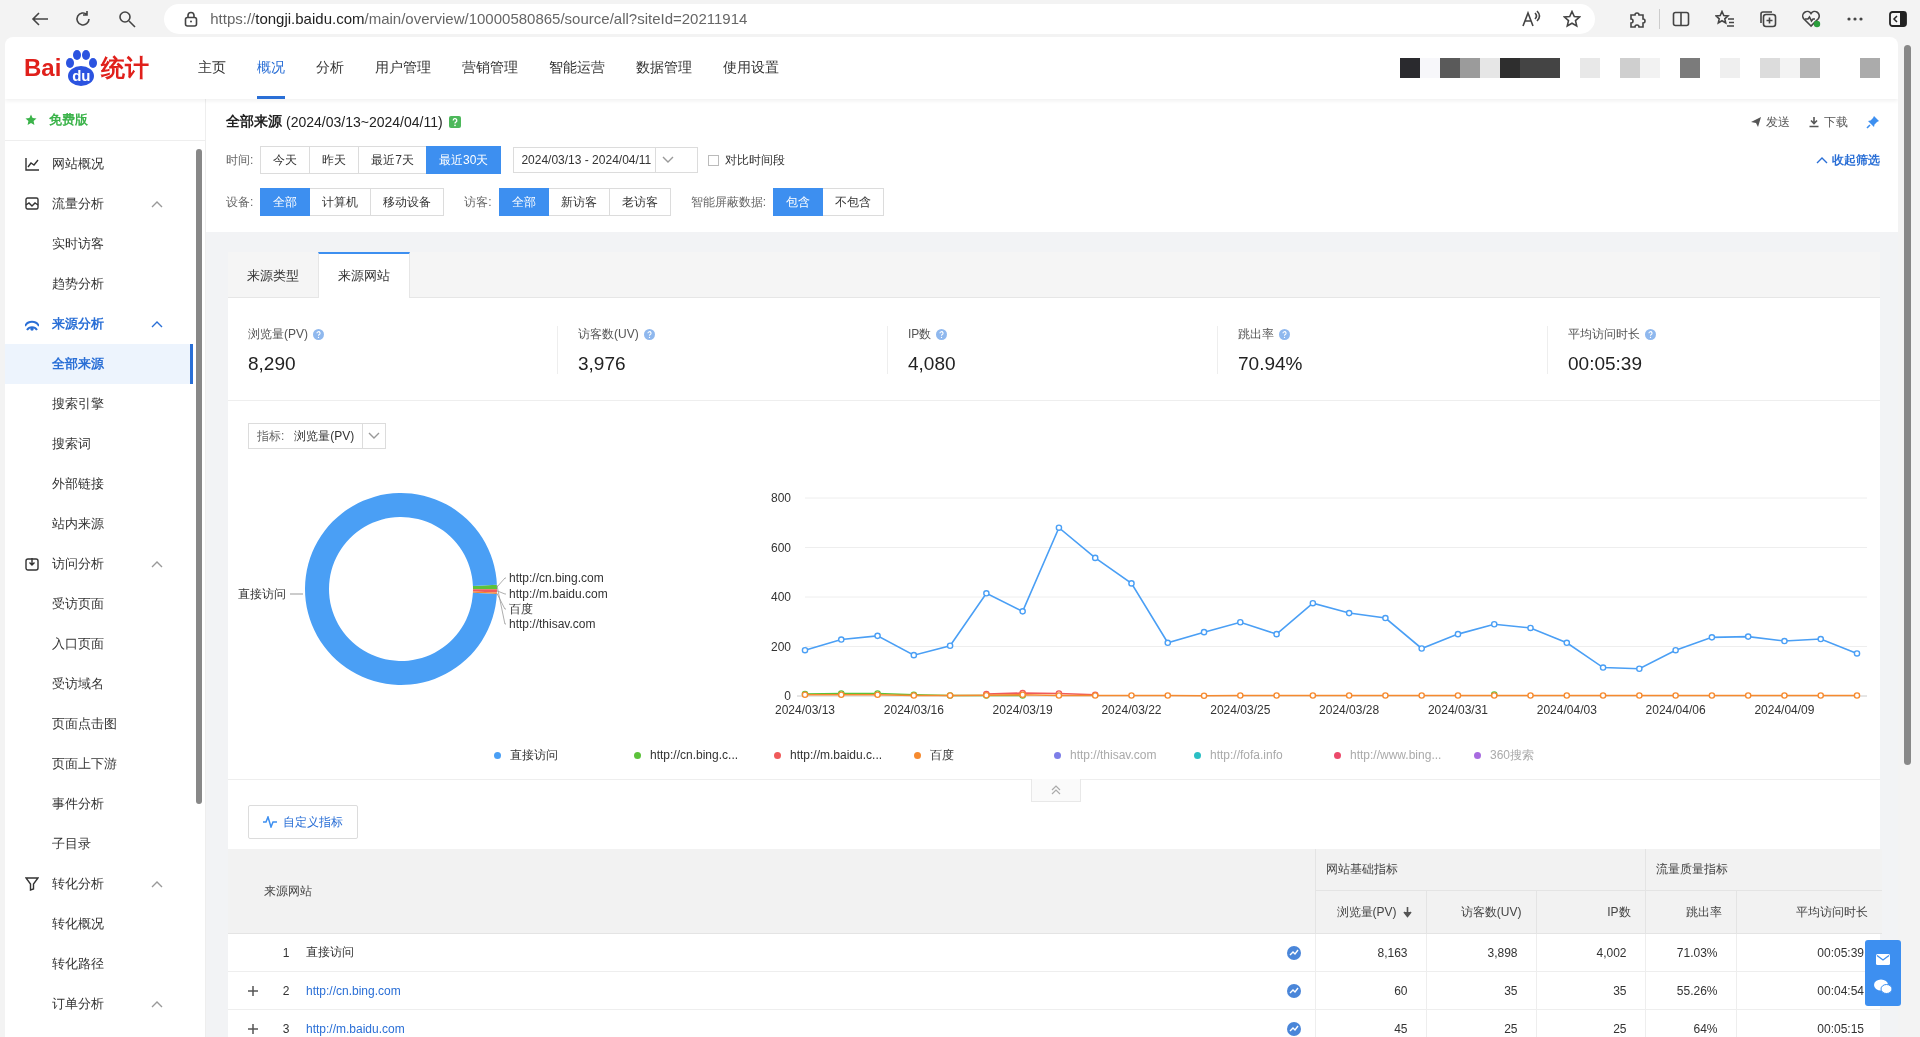  I want to click on axis-tick-label: 400, so click(780, 597).